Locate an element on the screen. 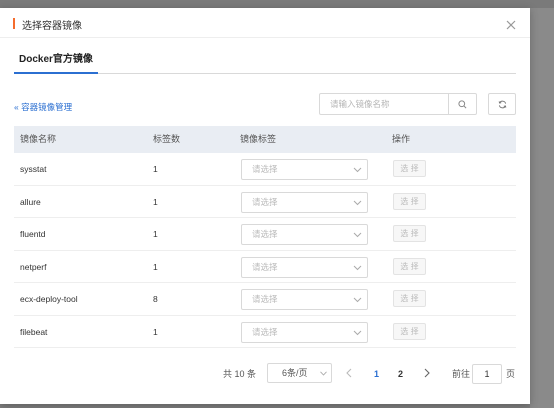  refresh-button is located at coordinates (502, 104).